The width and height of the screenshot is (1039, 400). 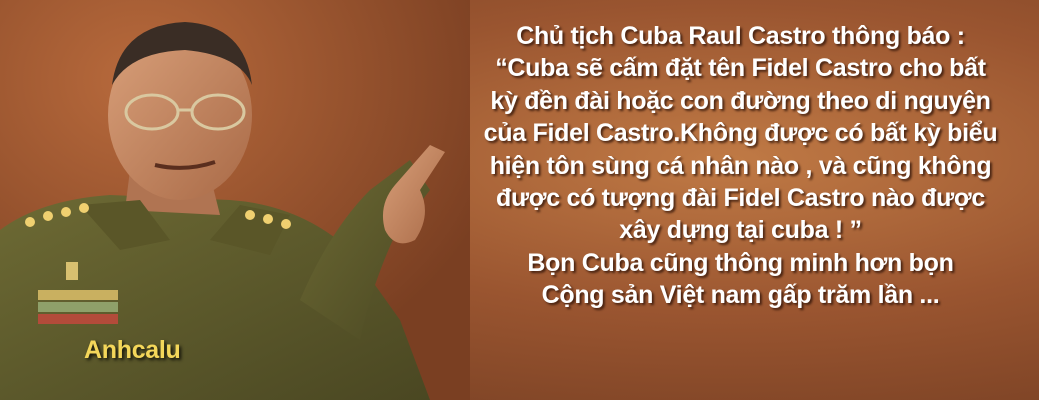 I want to click on caption-line-7: xây dựng tại cuba ! ”, so click(x=740, y=230).